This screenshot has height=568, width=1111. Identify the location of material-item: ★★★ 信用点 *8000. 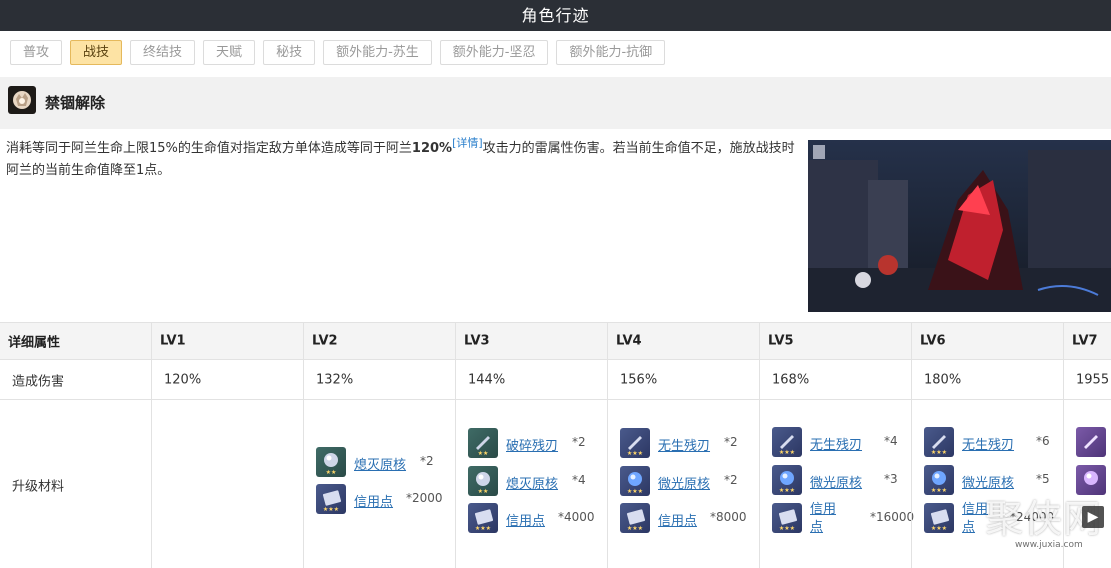
(690, 518).